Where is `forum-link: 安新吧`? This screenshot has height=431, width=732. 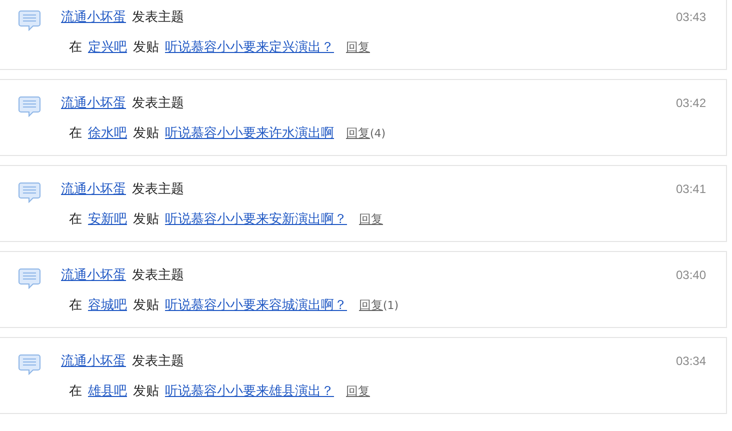
forum-link: 安新吧 is located at coordinates (107, 219).